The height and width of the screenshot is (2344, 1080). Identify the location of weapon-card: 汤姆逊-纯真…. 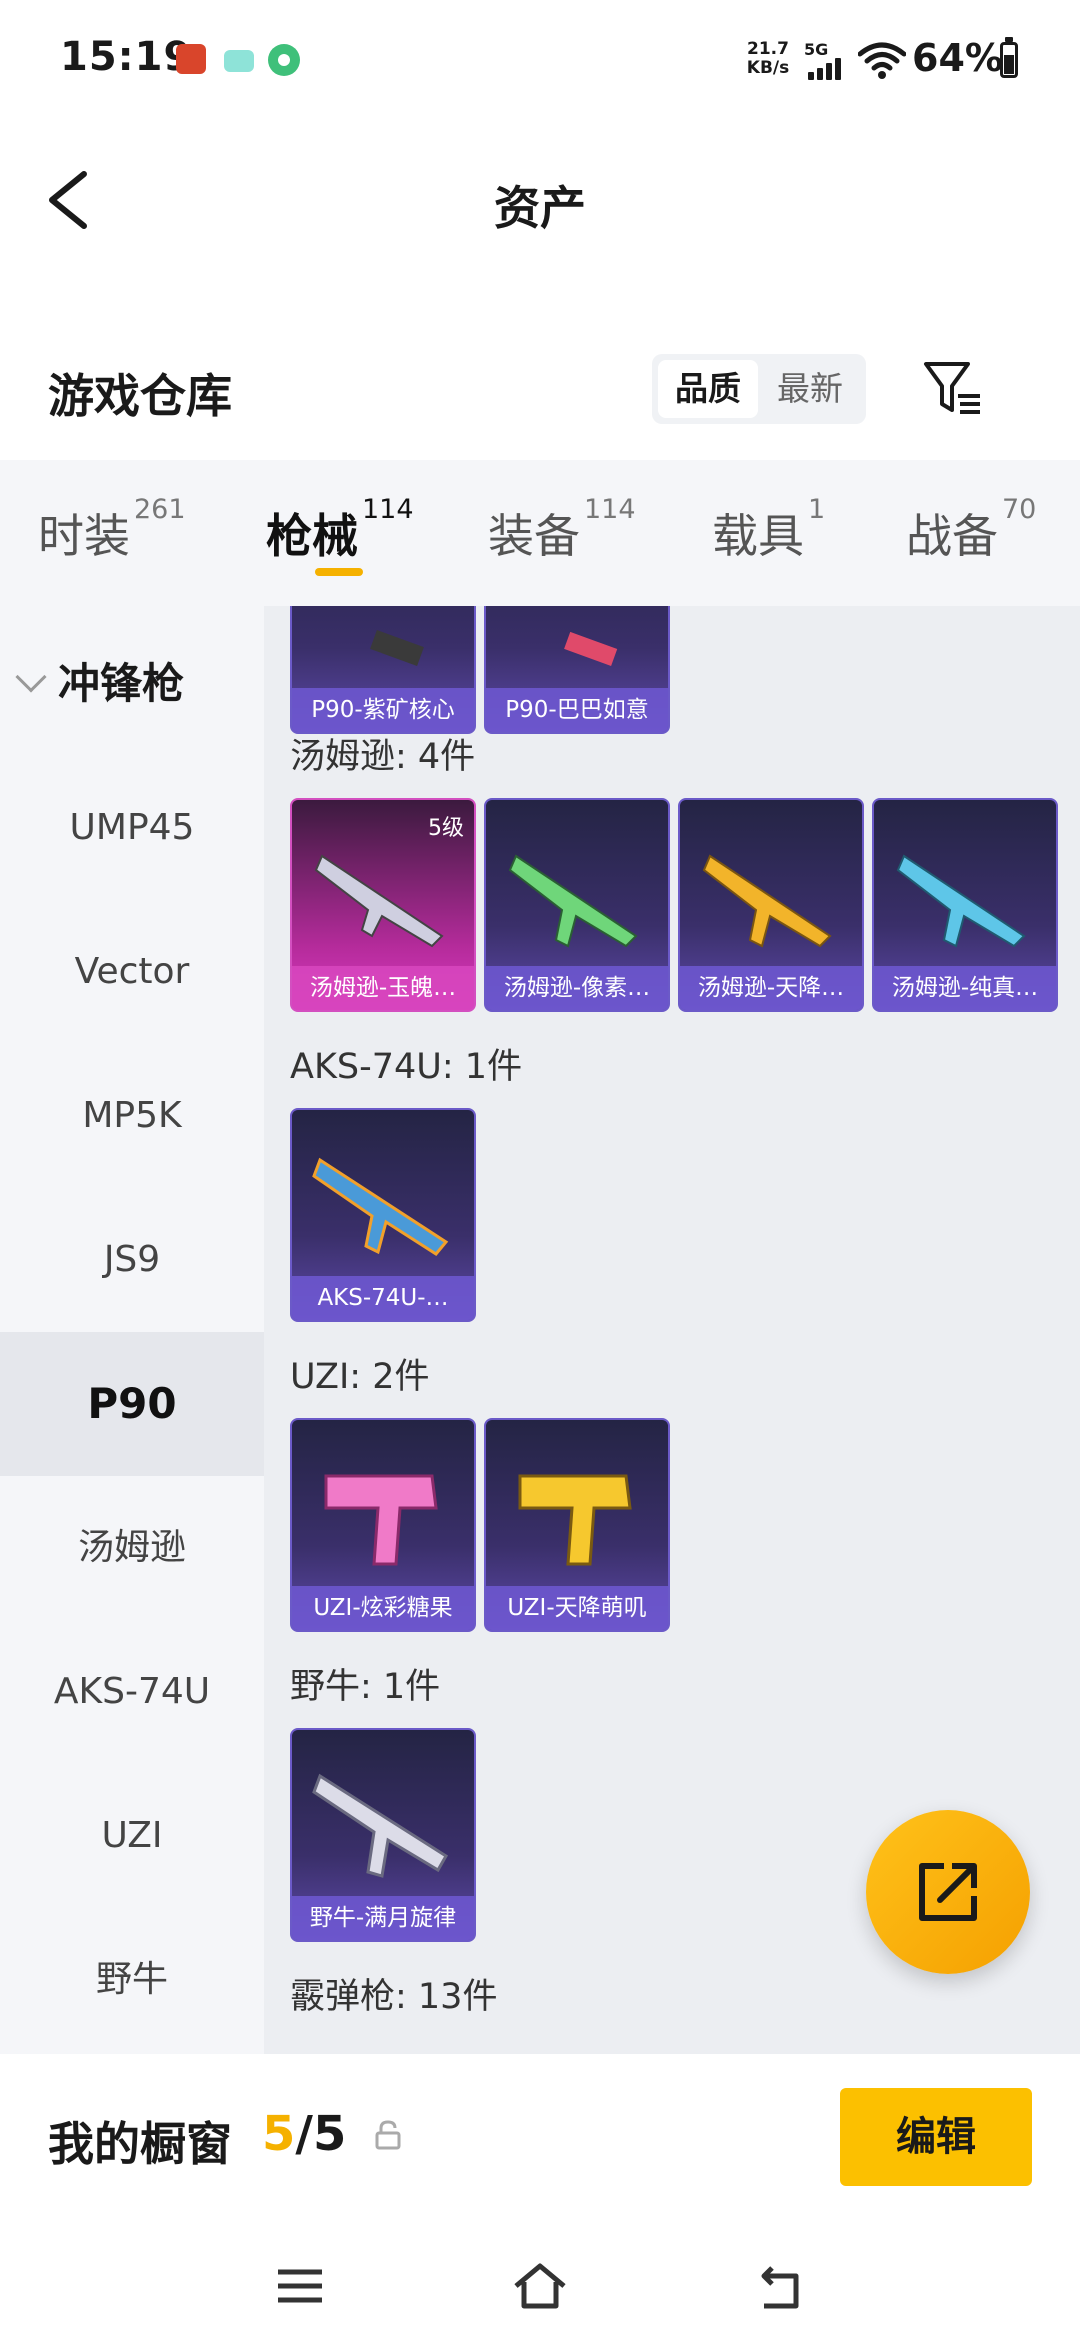
(965, 905).